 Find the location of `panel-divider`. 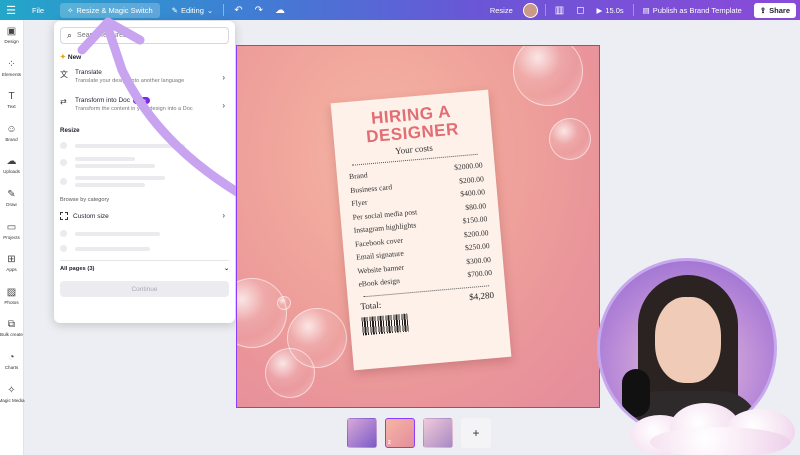

panel-divider is located at coordinates (144, 260).